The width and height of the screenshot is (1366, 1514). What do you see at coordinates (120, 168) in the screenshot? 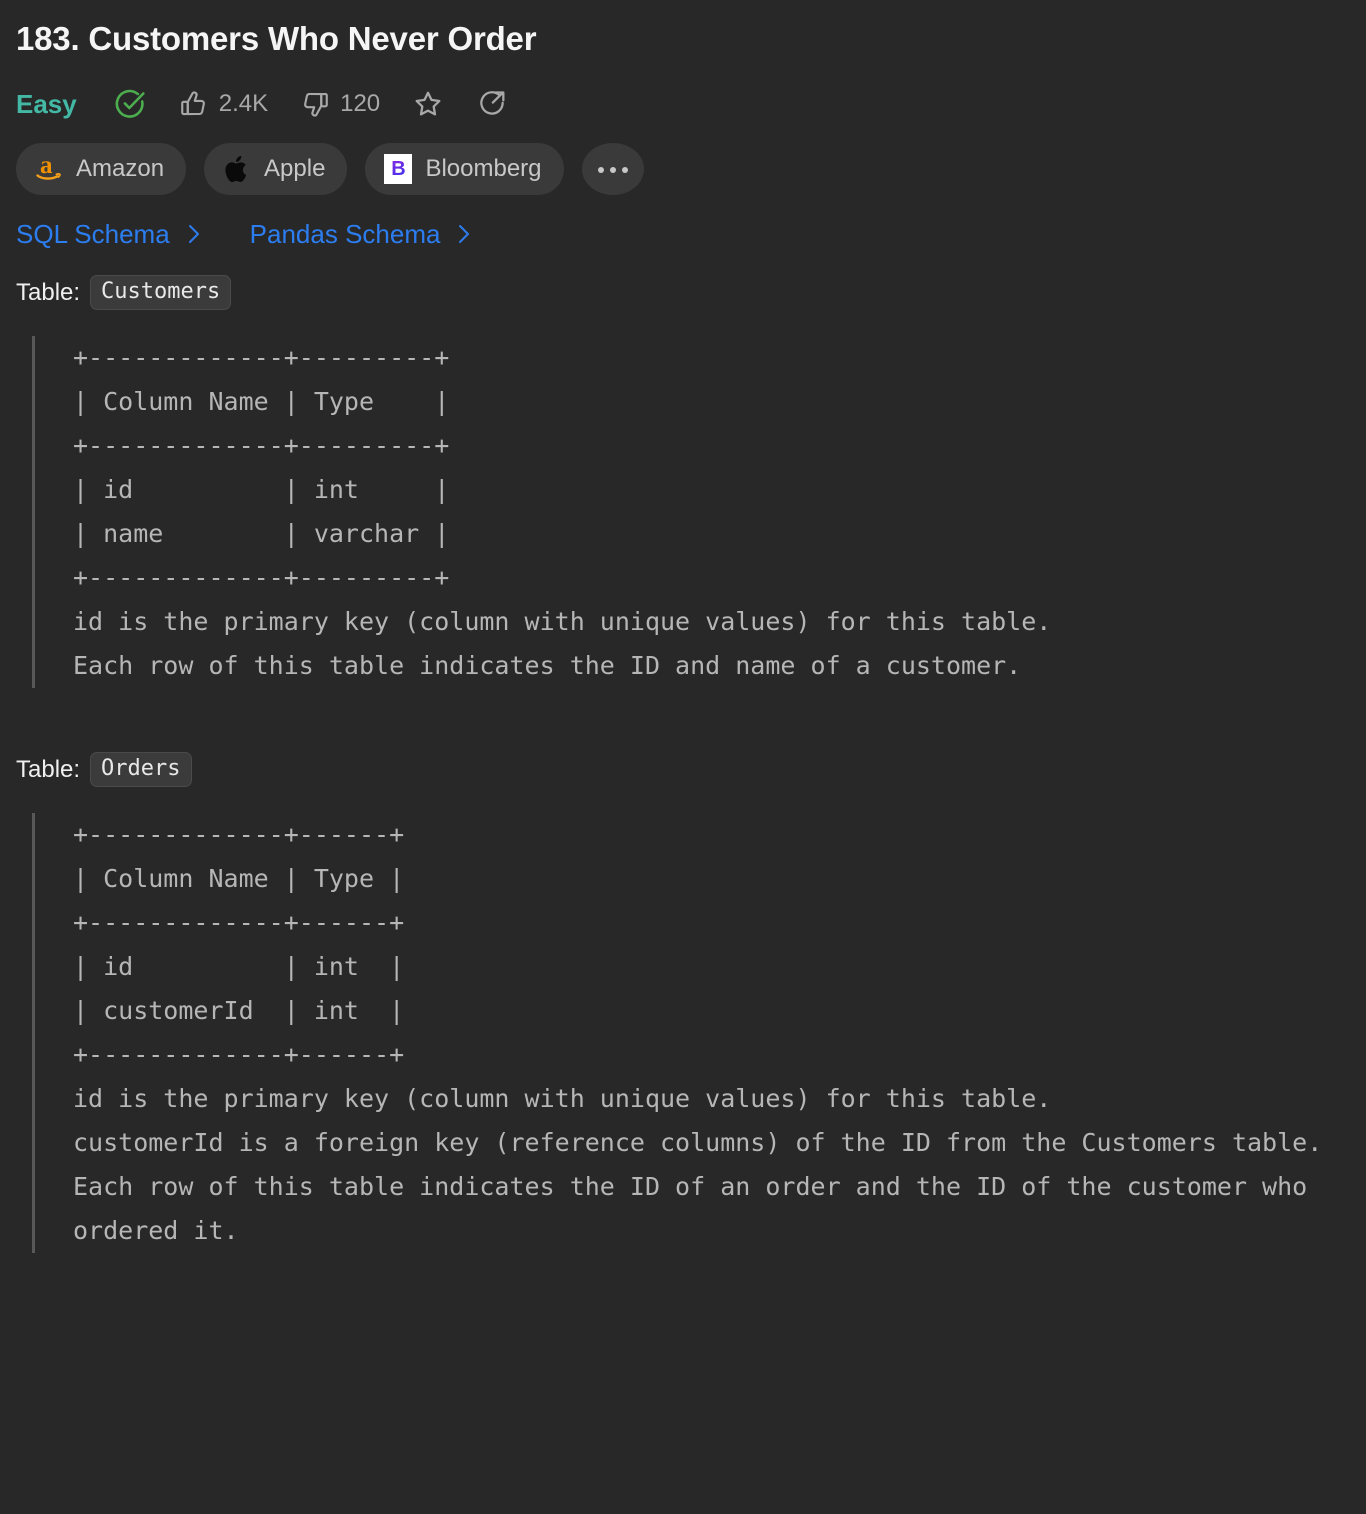
I see `company-tag-label: Amazon` at bounding box center [120, 168].